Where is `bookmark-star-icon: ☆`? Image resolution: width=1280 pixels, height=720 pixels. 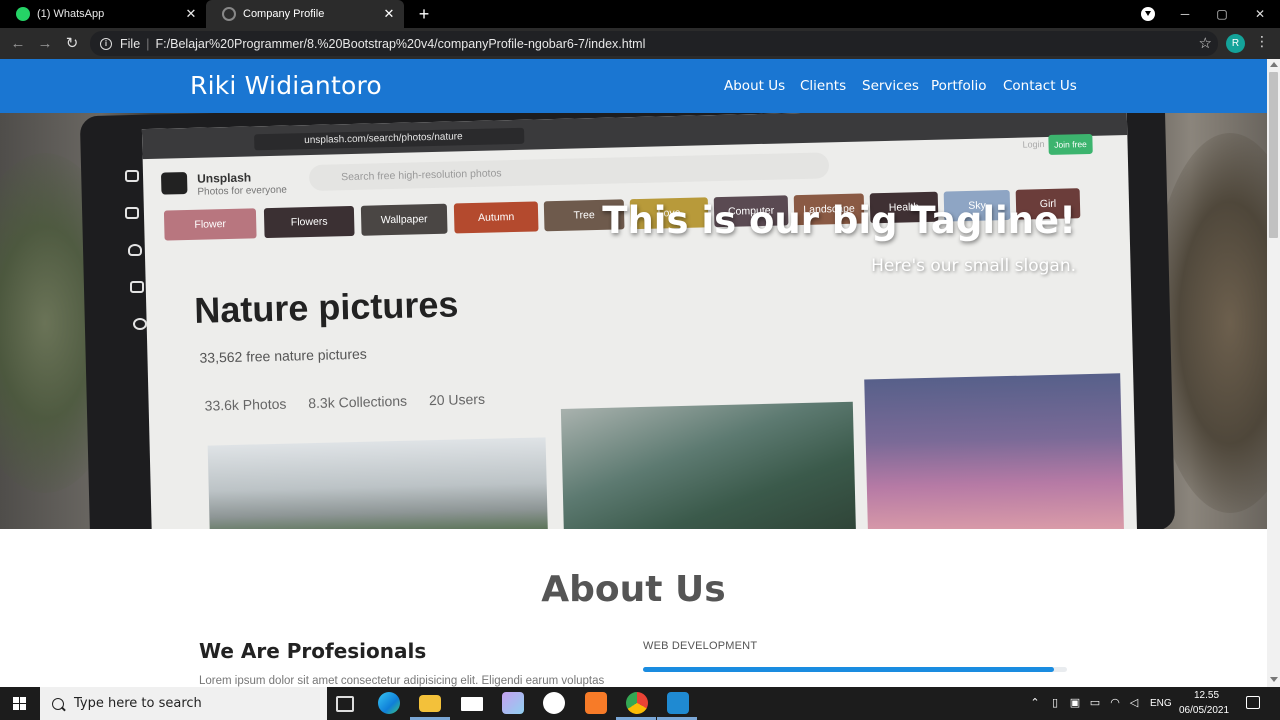
bookmark-star-icon: ☆ is located at coordinates (1205, 43).